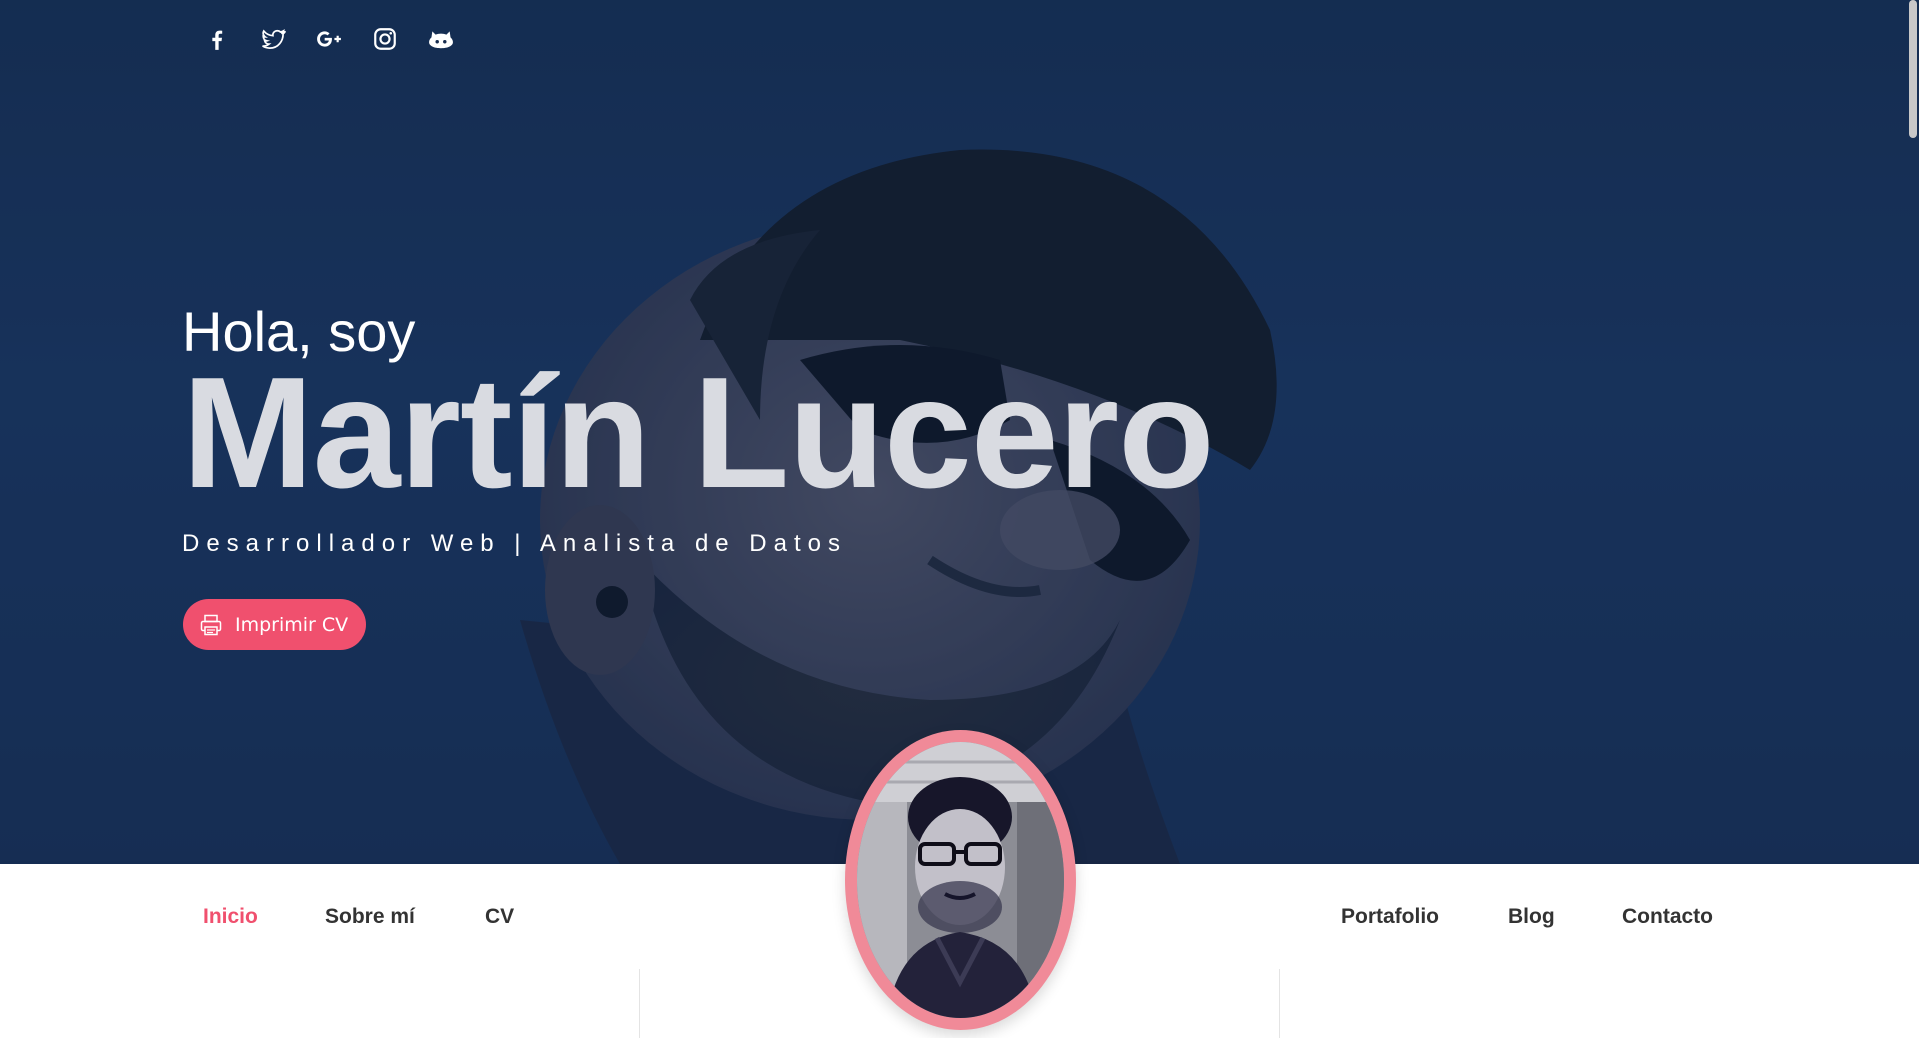  What do you see at coordinates (514, 543) in the screenshot?
I see `hero-tagline: Desarrollador Web | Analista de Datos` at bounding box center [514, 543].